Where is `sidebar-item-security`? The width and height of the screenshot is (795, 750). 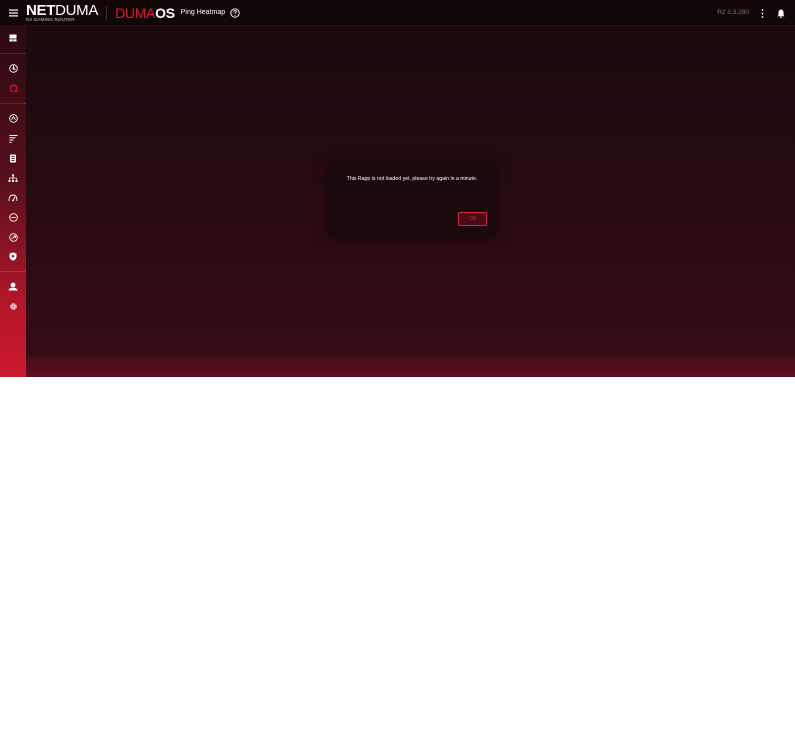
sidebar-item-security is located at coordinates (13, 256).